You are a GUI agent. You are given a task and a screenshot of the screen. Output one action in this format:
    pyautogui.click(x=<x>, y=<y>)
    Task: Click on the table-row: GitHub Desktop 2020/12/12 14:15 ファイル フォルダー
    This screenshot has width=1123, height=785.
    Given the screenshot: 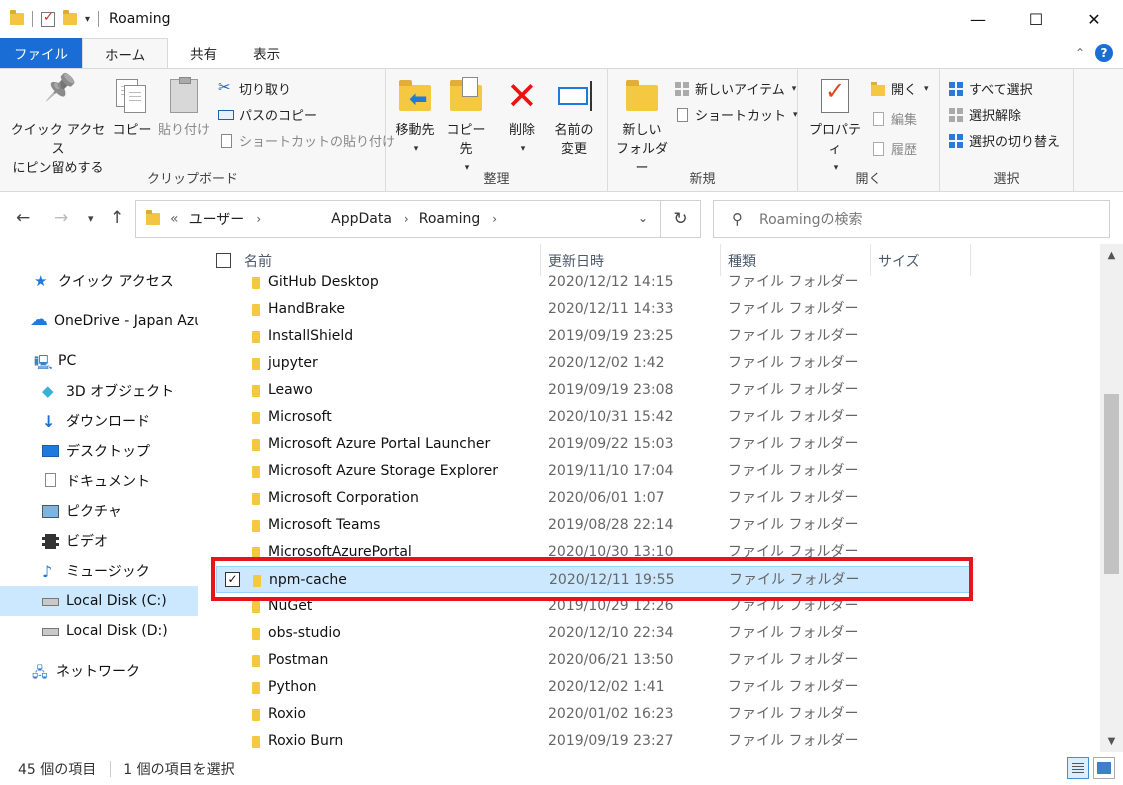 What is the action you would take?
    pyautogui.click(x=593, y=282)
    